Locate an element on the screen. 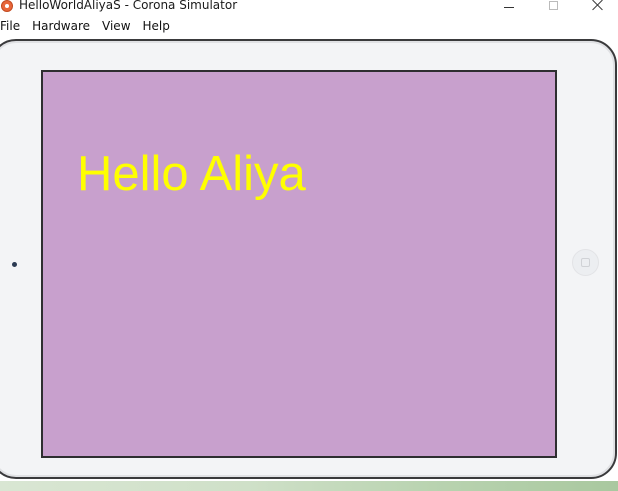 Image resolution: width=618 pixels, height=491 pixels. maximize-icon is located at coordinates (553, 5).